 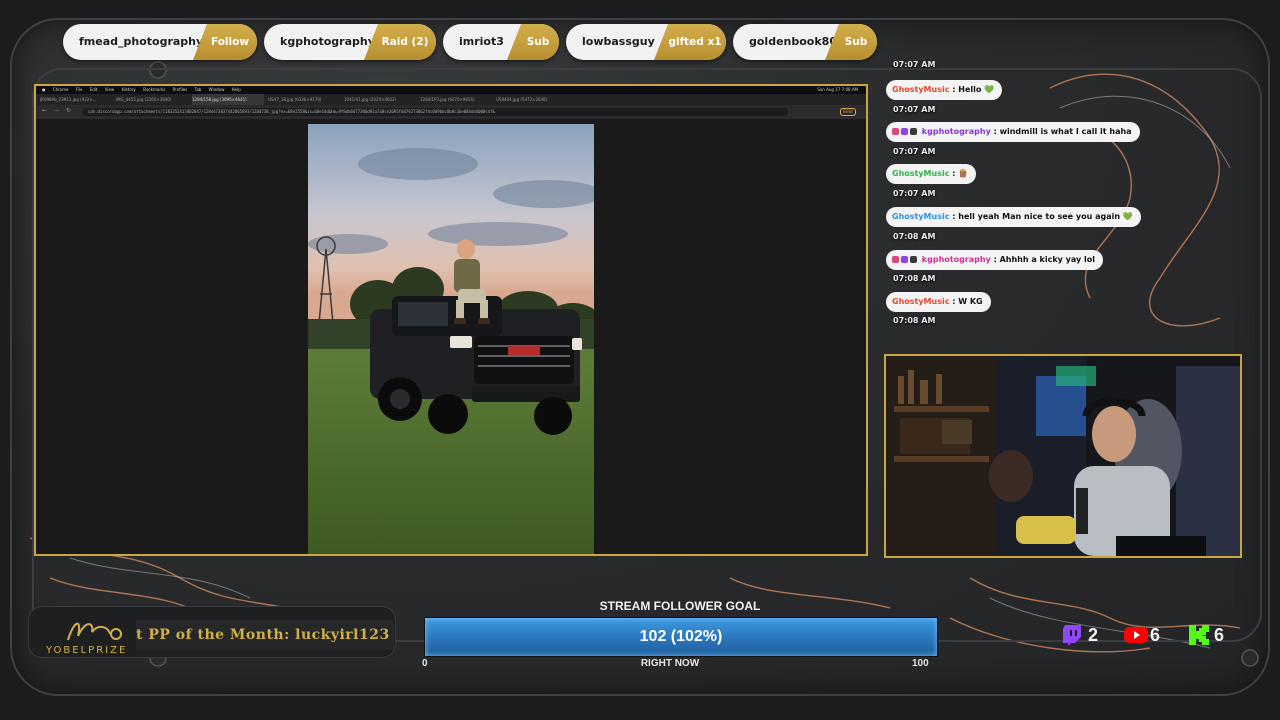 I want to click on menu-item: Window, so click(x=217, y=89).